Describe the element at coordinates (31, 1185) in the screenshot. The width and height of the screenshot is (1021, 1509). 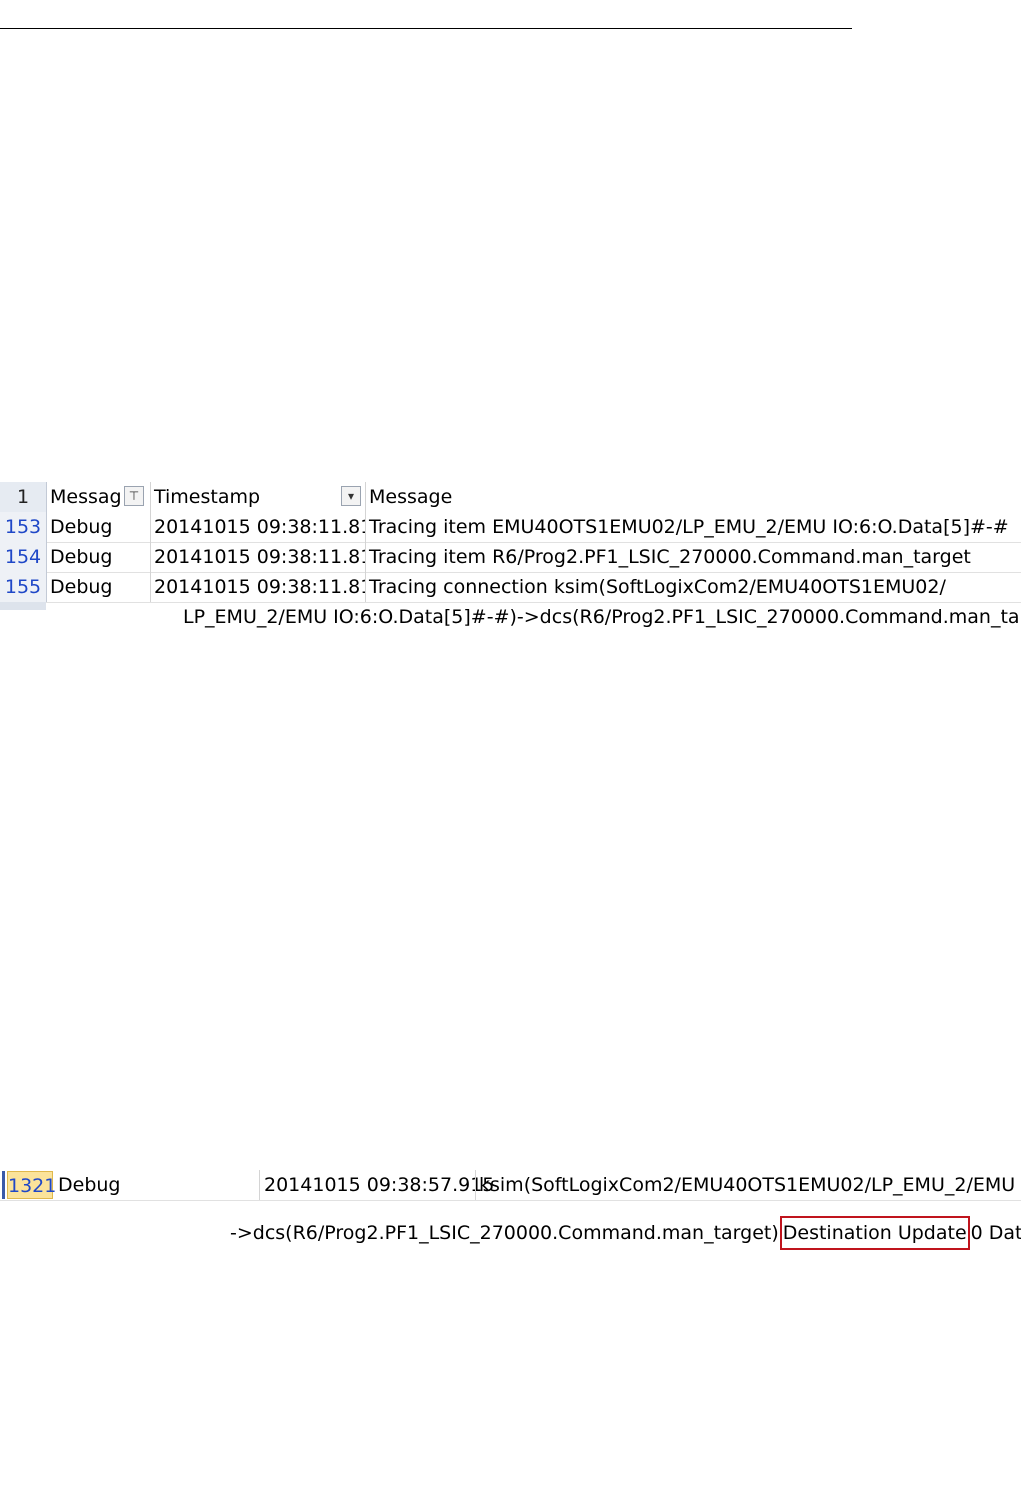
I see `row-number: 1321` at that location.